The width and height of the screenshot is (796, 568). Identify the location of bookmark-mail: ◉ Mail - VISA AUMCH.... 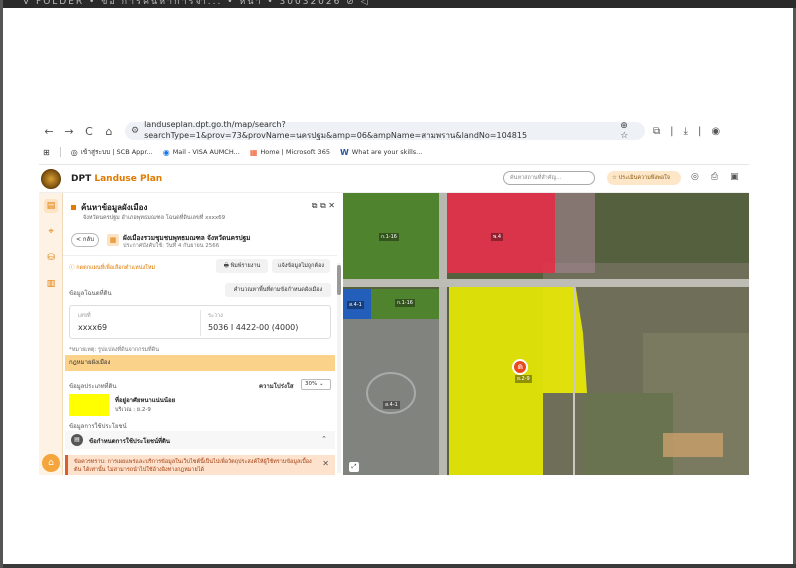
(201, 152).